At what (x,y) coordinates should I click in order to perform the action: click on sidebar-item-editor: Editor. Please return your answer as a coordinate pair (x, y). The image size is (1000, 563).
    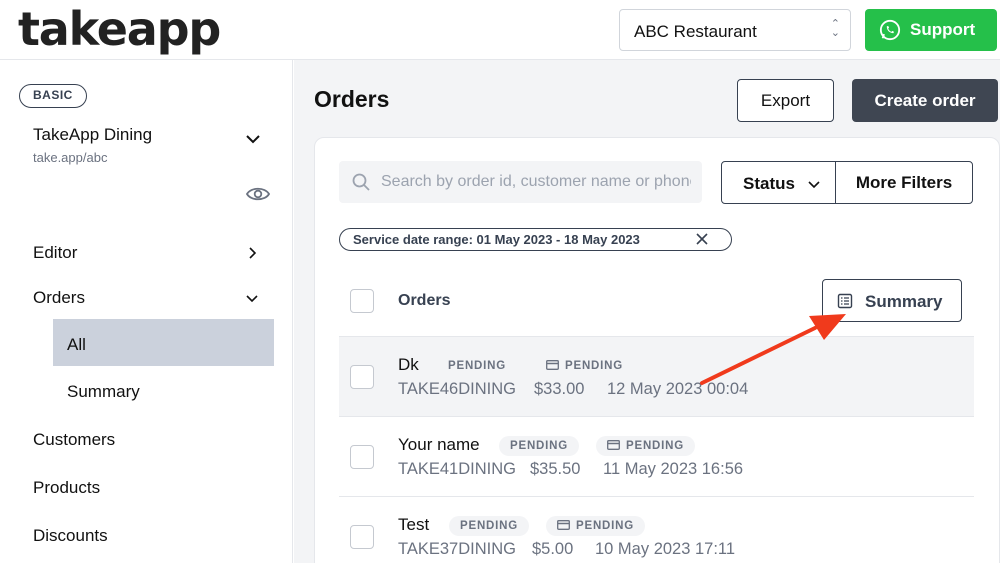
    Looking at the image, I should click on (55, 253).